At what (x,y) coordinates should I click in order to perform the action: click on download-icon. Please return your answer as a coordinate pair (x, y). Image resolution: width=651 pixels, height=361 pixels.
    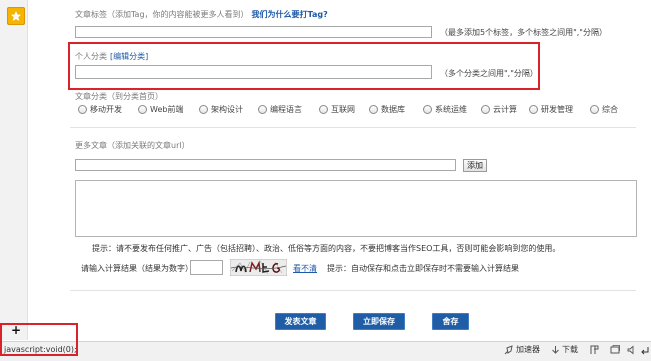
    Looking at the image, I should click on (555, 350).